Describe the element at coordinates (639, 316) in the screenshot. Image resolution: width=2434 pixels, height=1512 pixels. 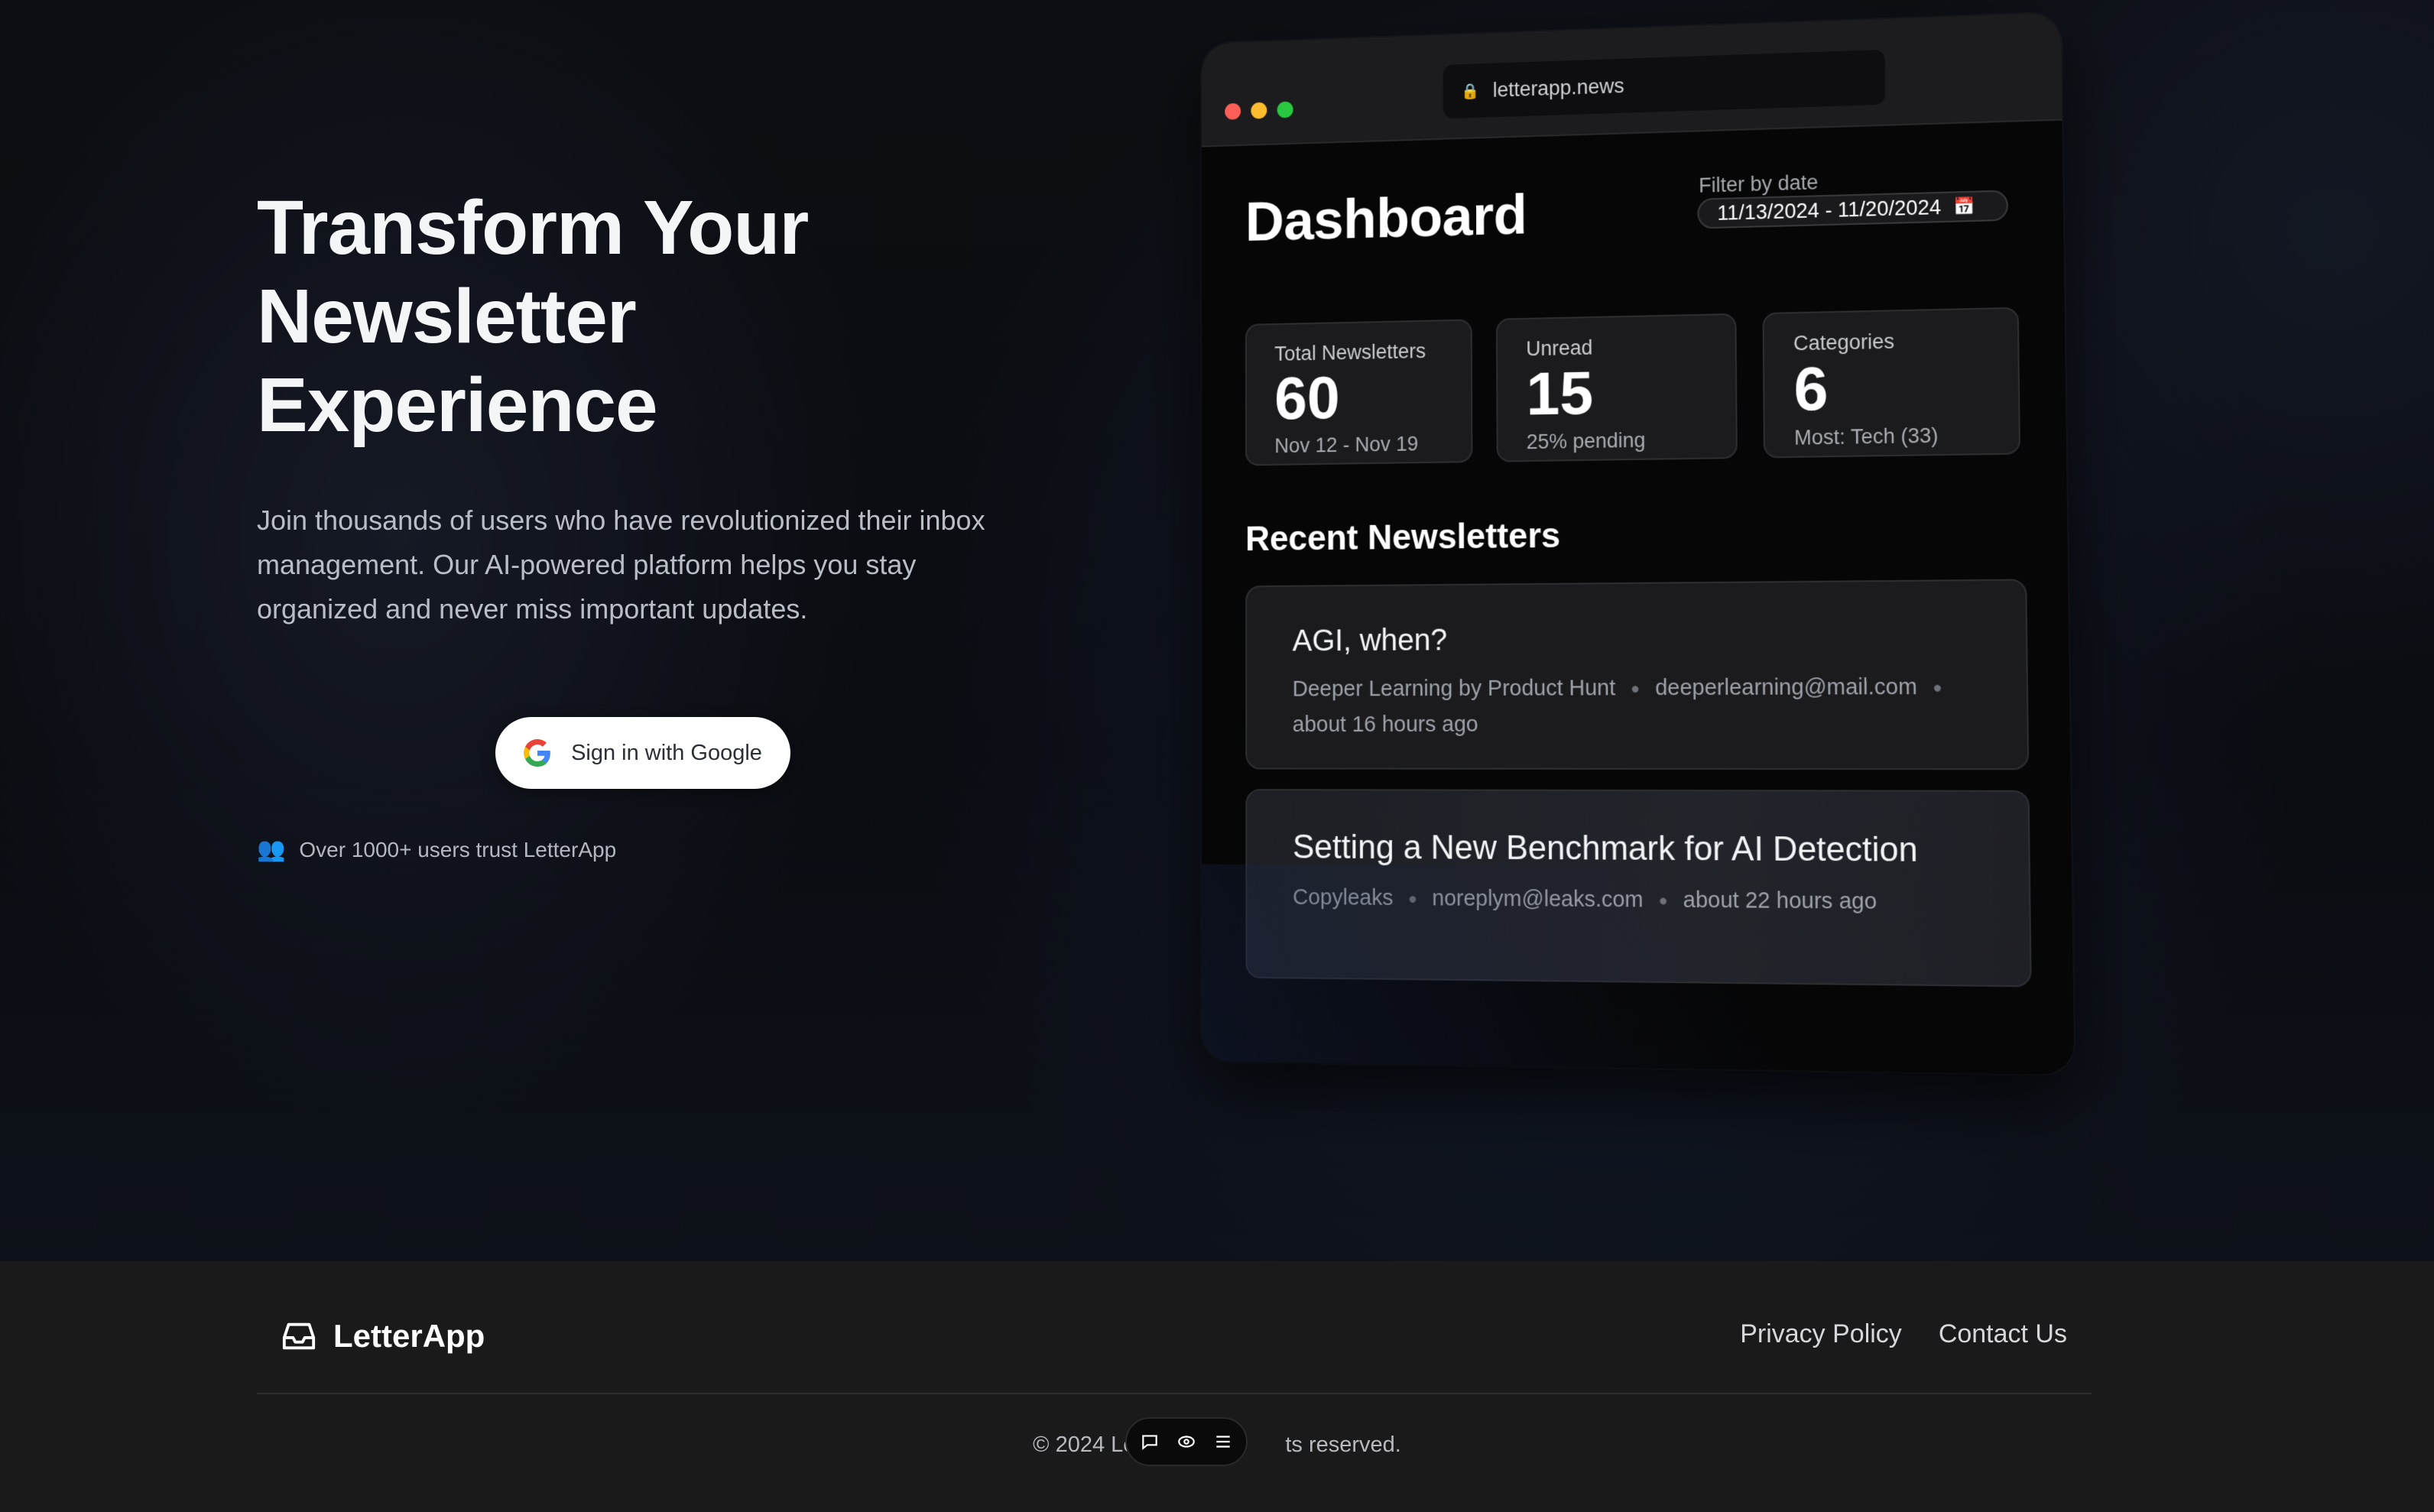
I see `hero-title: Transform Your Newsletter Experience` at that location.